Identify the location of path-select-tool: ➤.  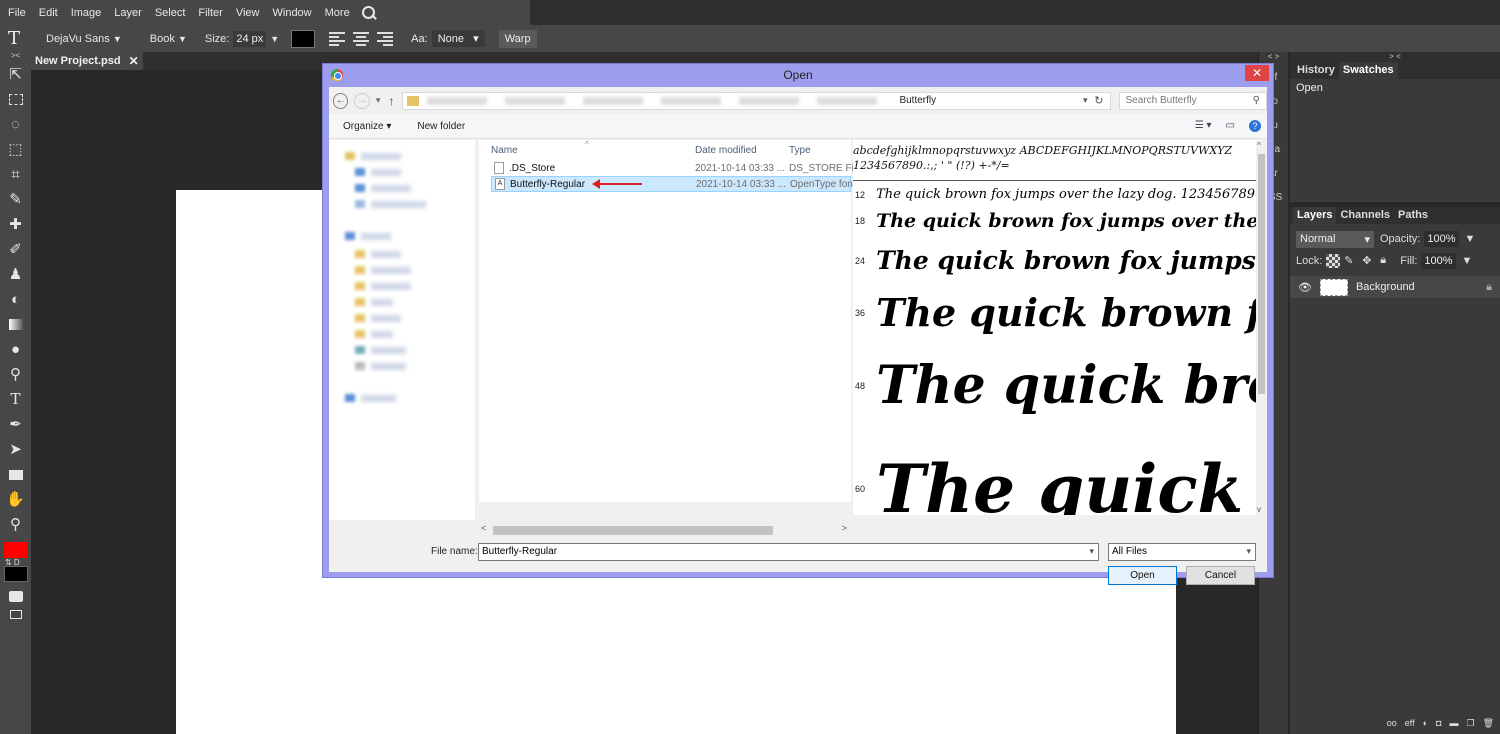
(15, 449).